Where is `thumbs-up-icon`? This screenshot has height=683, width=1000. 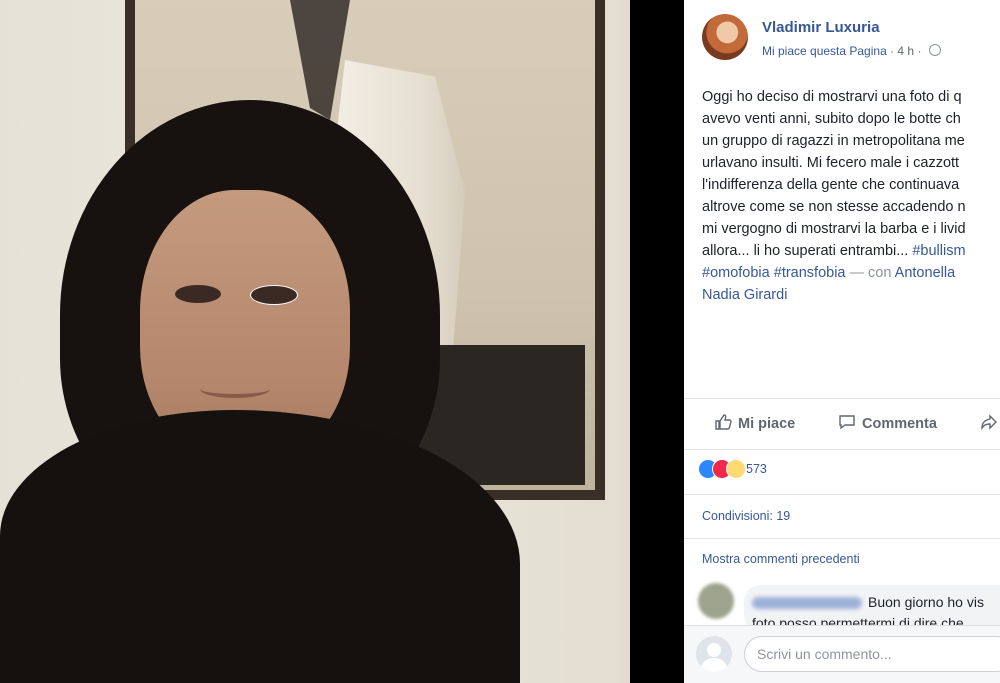
thumbs-up-icon is located at coordinates (723, 422).